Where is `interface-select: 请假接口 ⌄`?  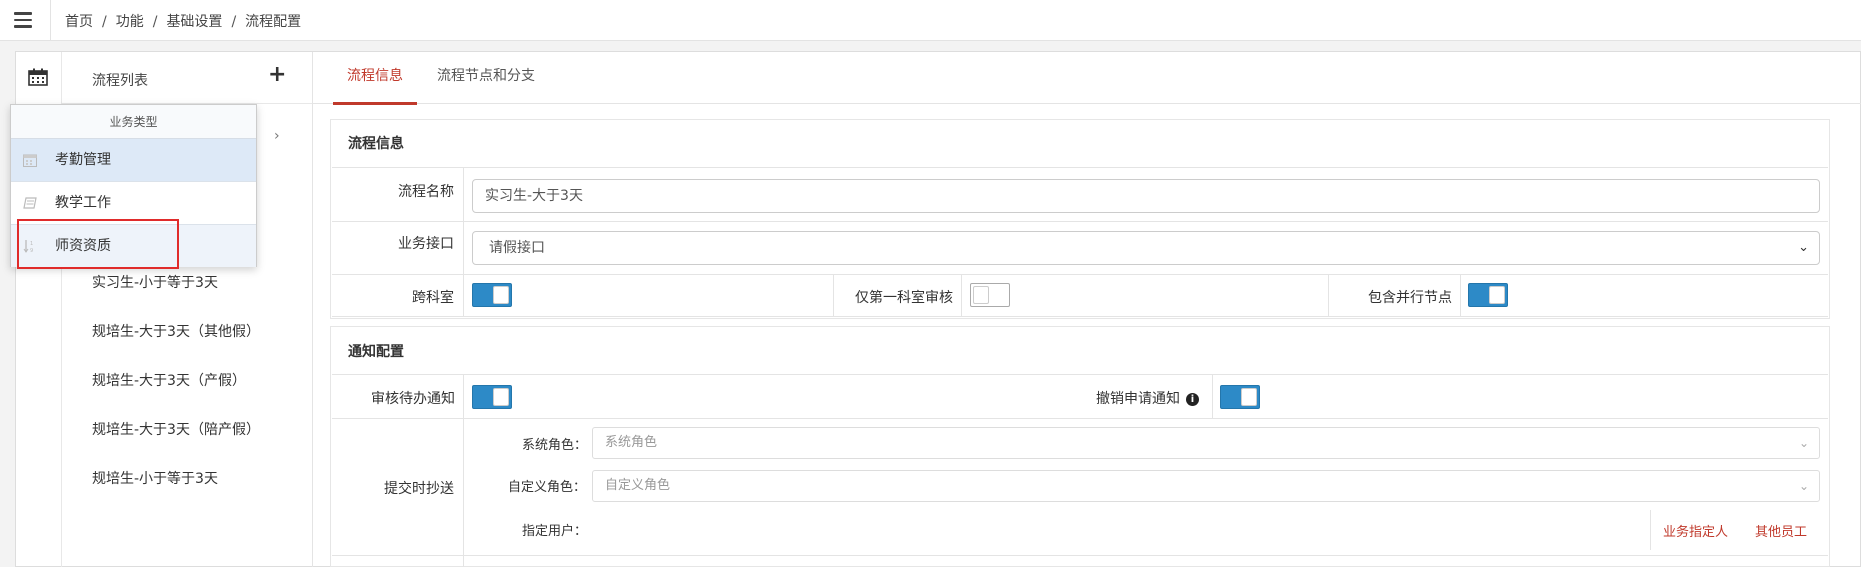 interface-select: 请假接口 ⌄ is located at coordinates (1146, 248).